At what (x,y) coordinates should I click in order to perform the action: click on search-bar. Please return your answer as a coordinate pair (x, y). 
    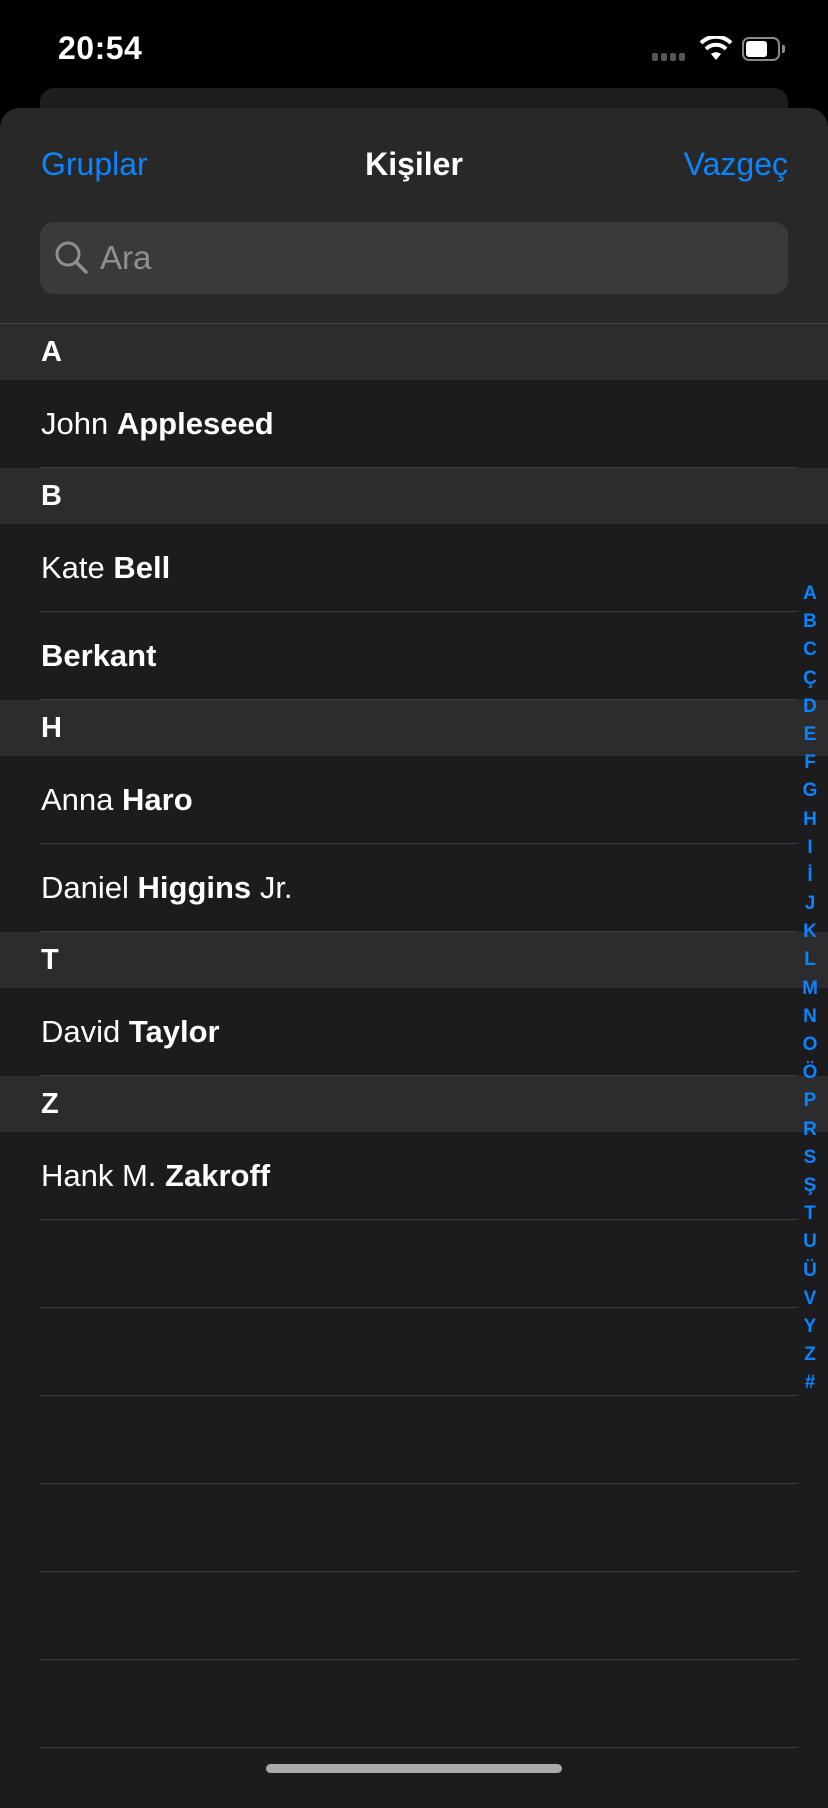
    Looking at the image, I should click on (414, 258).